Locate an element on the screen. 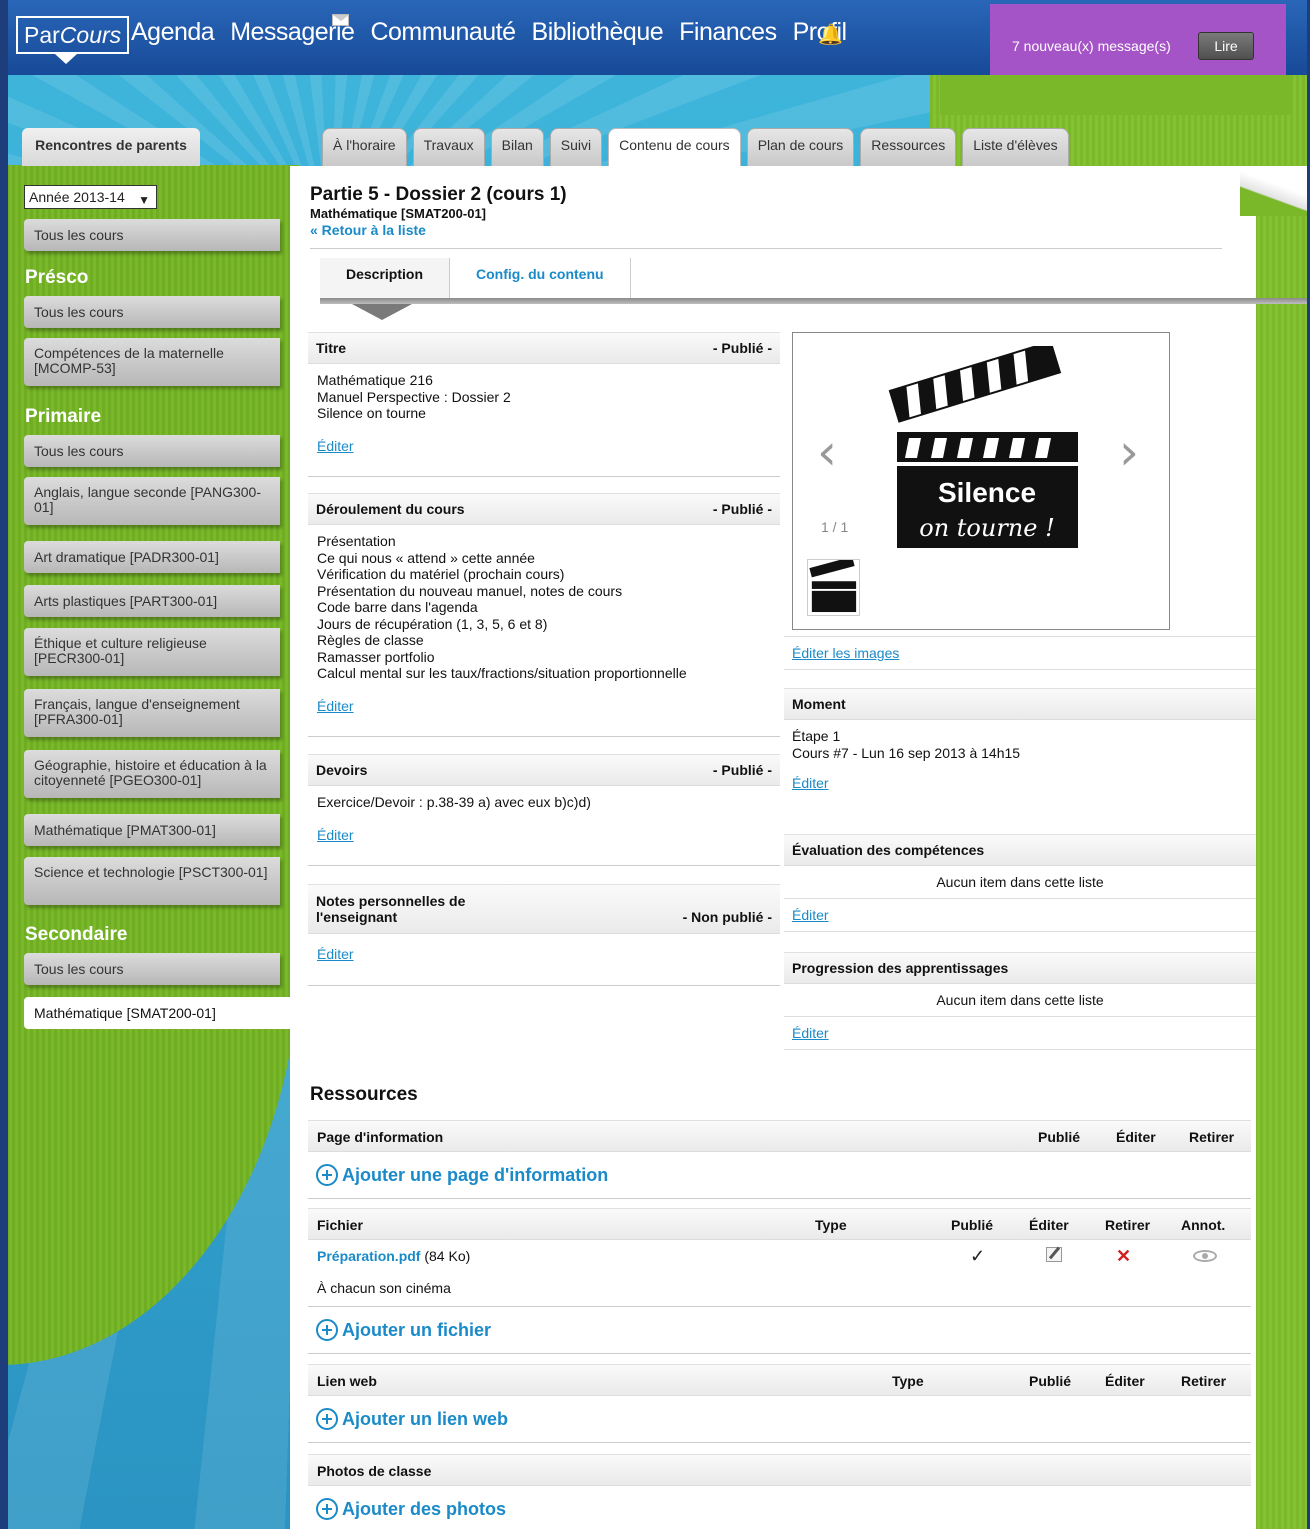 Image resolution: width=1310 pixels, height=1529 pixels. tab-horaire: À l'horaire is located at coordinates (364, 147).